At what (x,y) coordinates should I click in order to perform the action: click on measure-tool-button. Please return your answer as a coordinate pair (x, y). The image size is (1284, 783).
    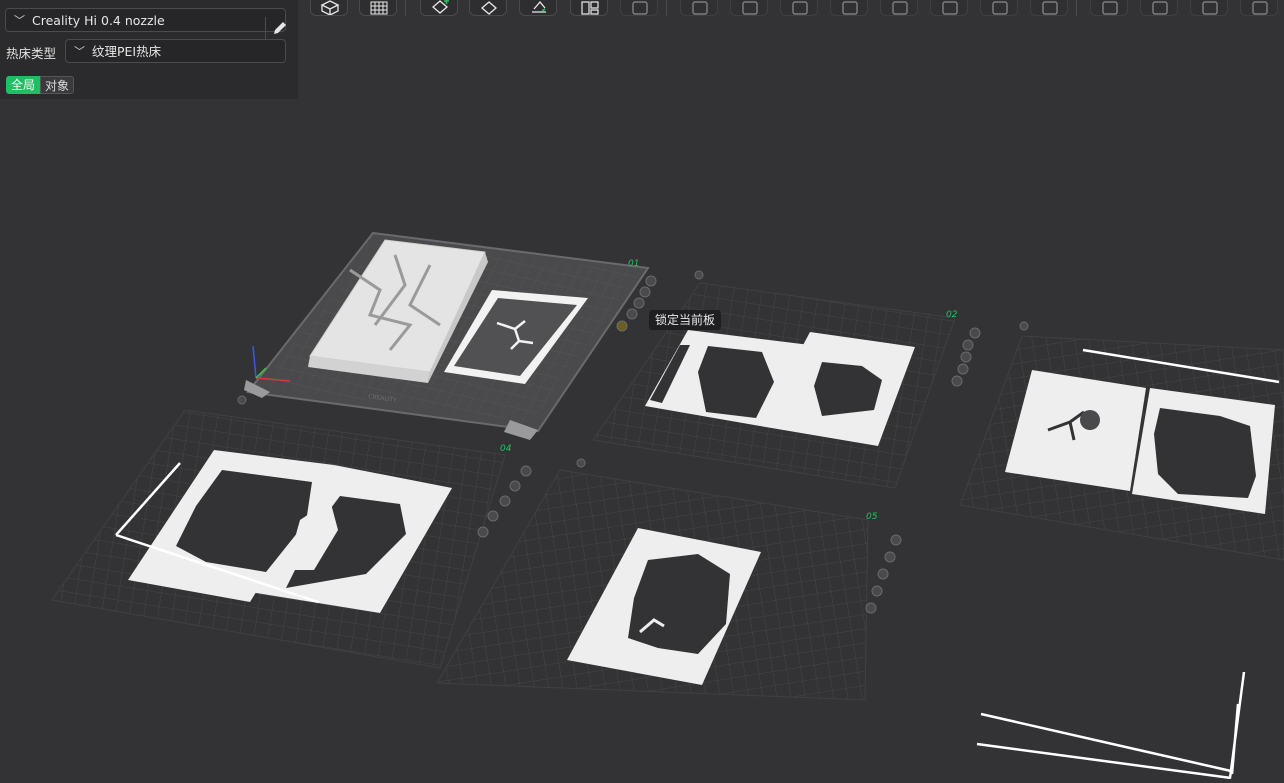
    Looking at the image, I should click on (1049, 8).